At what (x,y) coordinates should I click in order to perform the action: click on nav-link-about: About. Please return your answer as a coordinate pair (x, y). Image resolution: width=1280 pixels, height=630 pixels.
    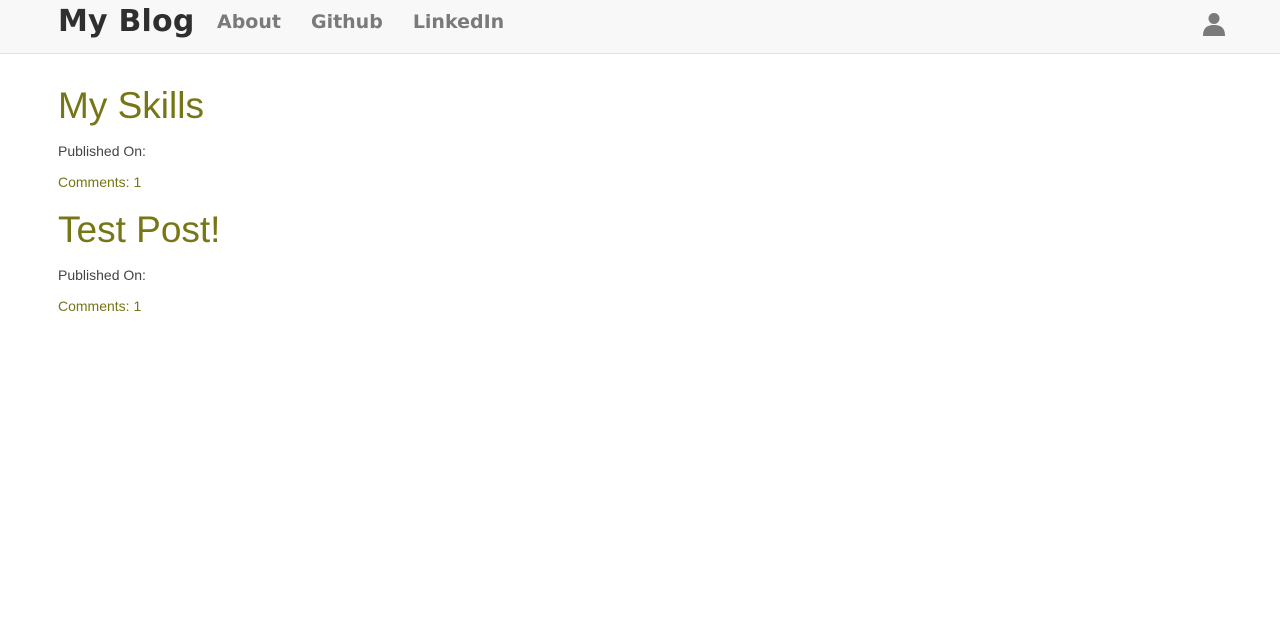
    Looking at the image, I should click on (249, 22).